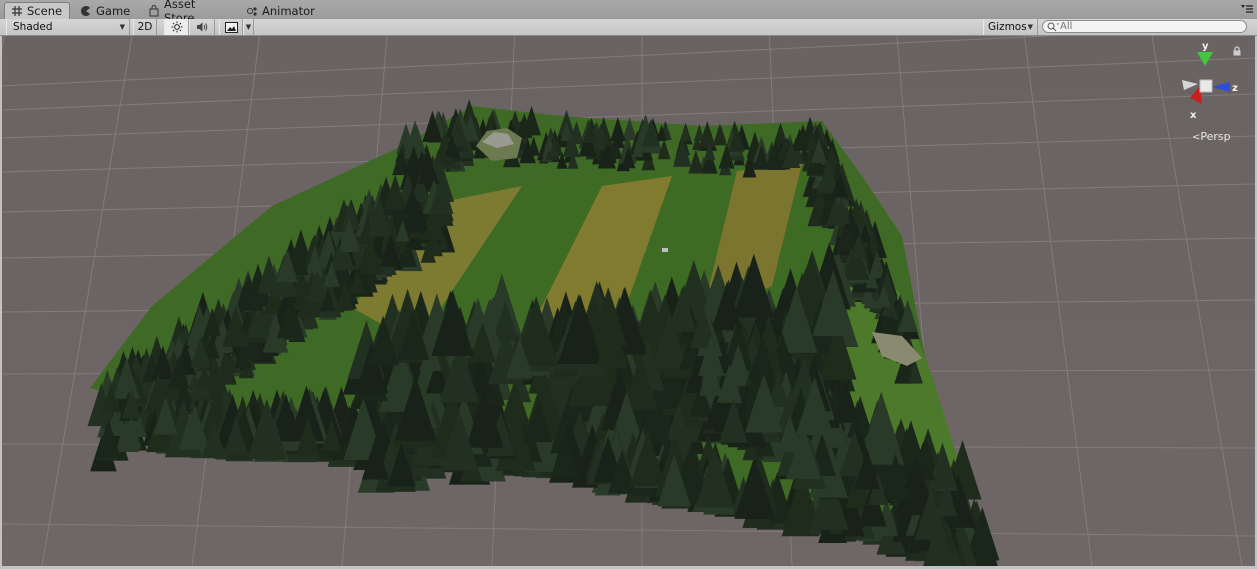  Describe the element at coordinates (45, 11) in the screenshot. I see `tab-scene-label: Scene` at that location.